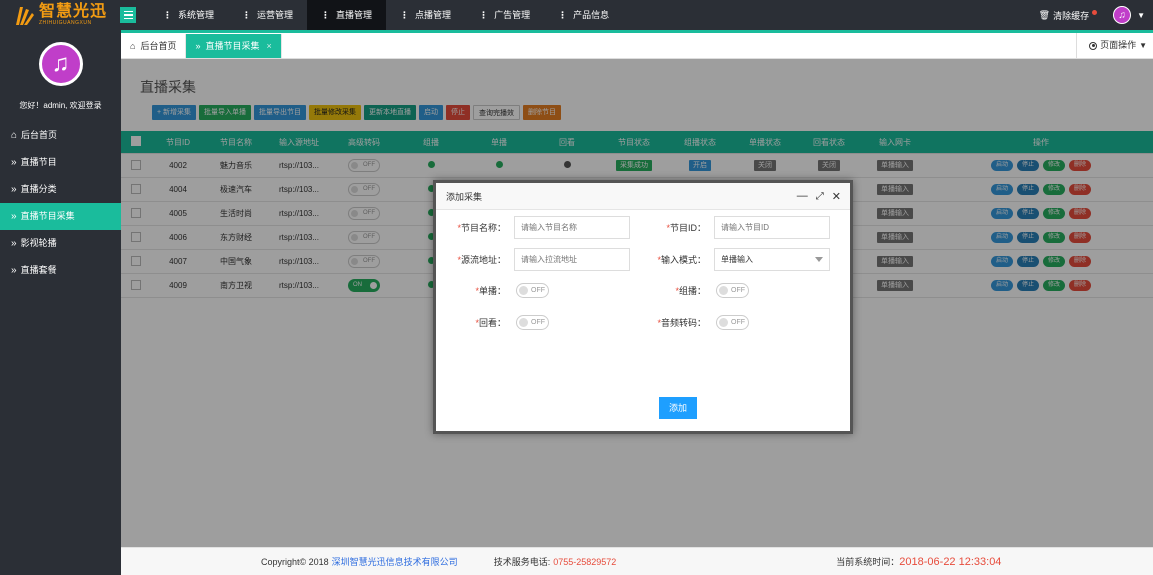 This screenshot has height=575, width=1153. Describe the element at coordinates (772, 259) in the screenshot. I see `input-mode-select: 单播输入` at that location.